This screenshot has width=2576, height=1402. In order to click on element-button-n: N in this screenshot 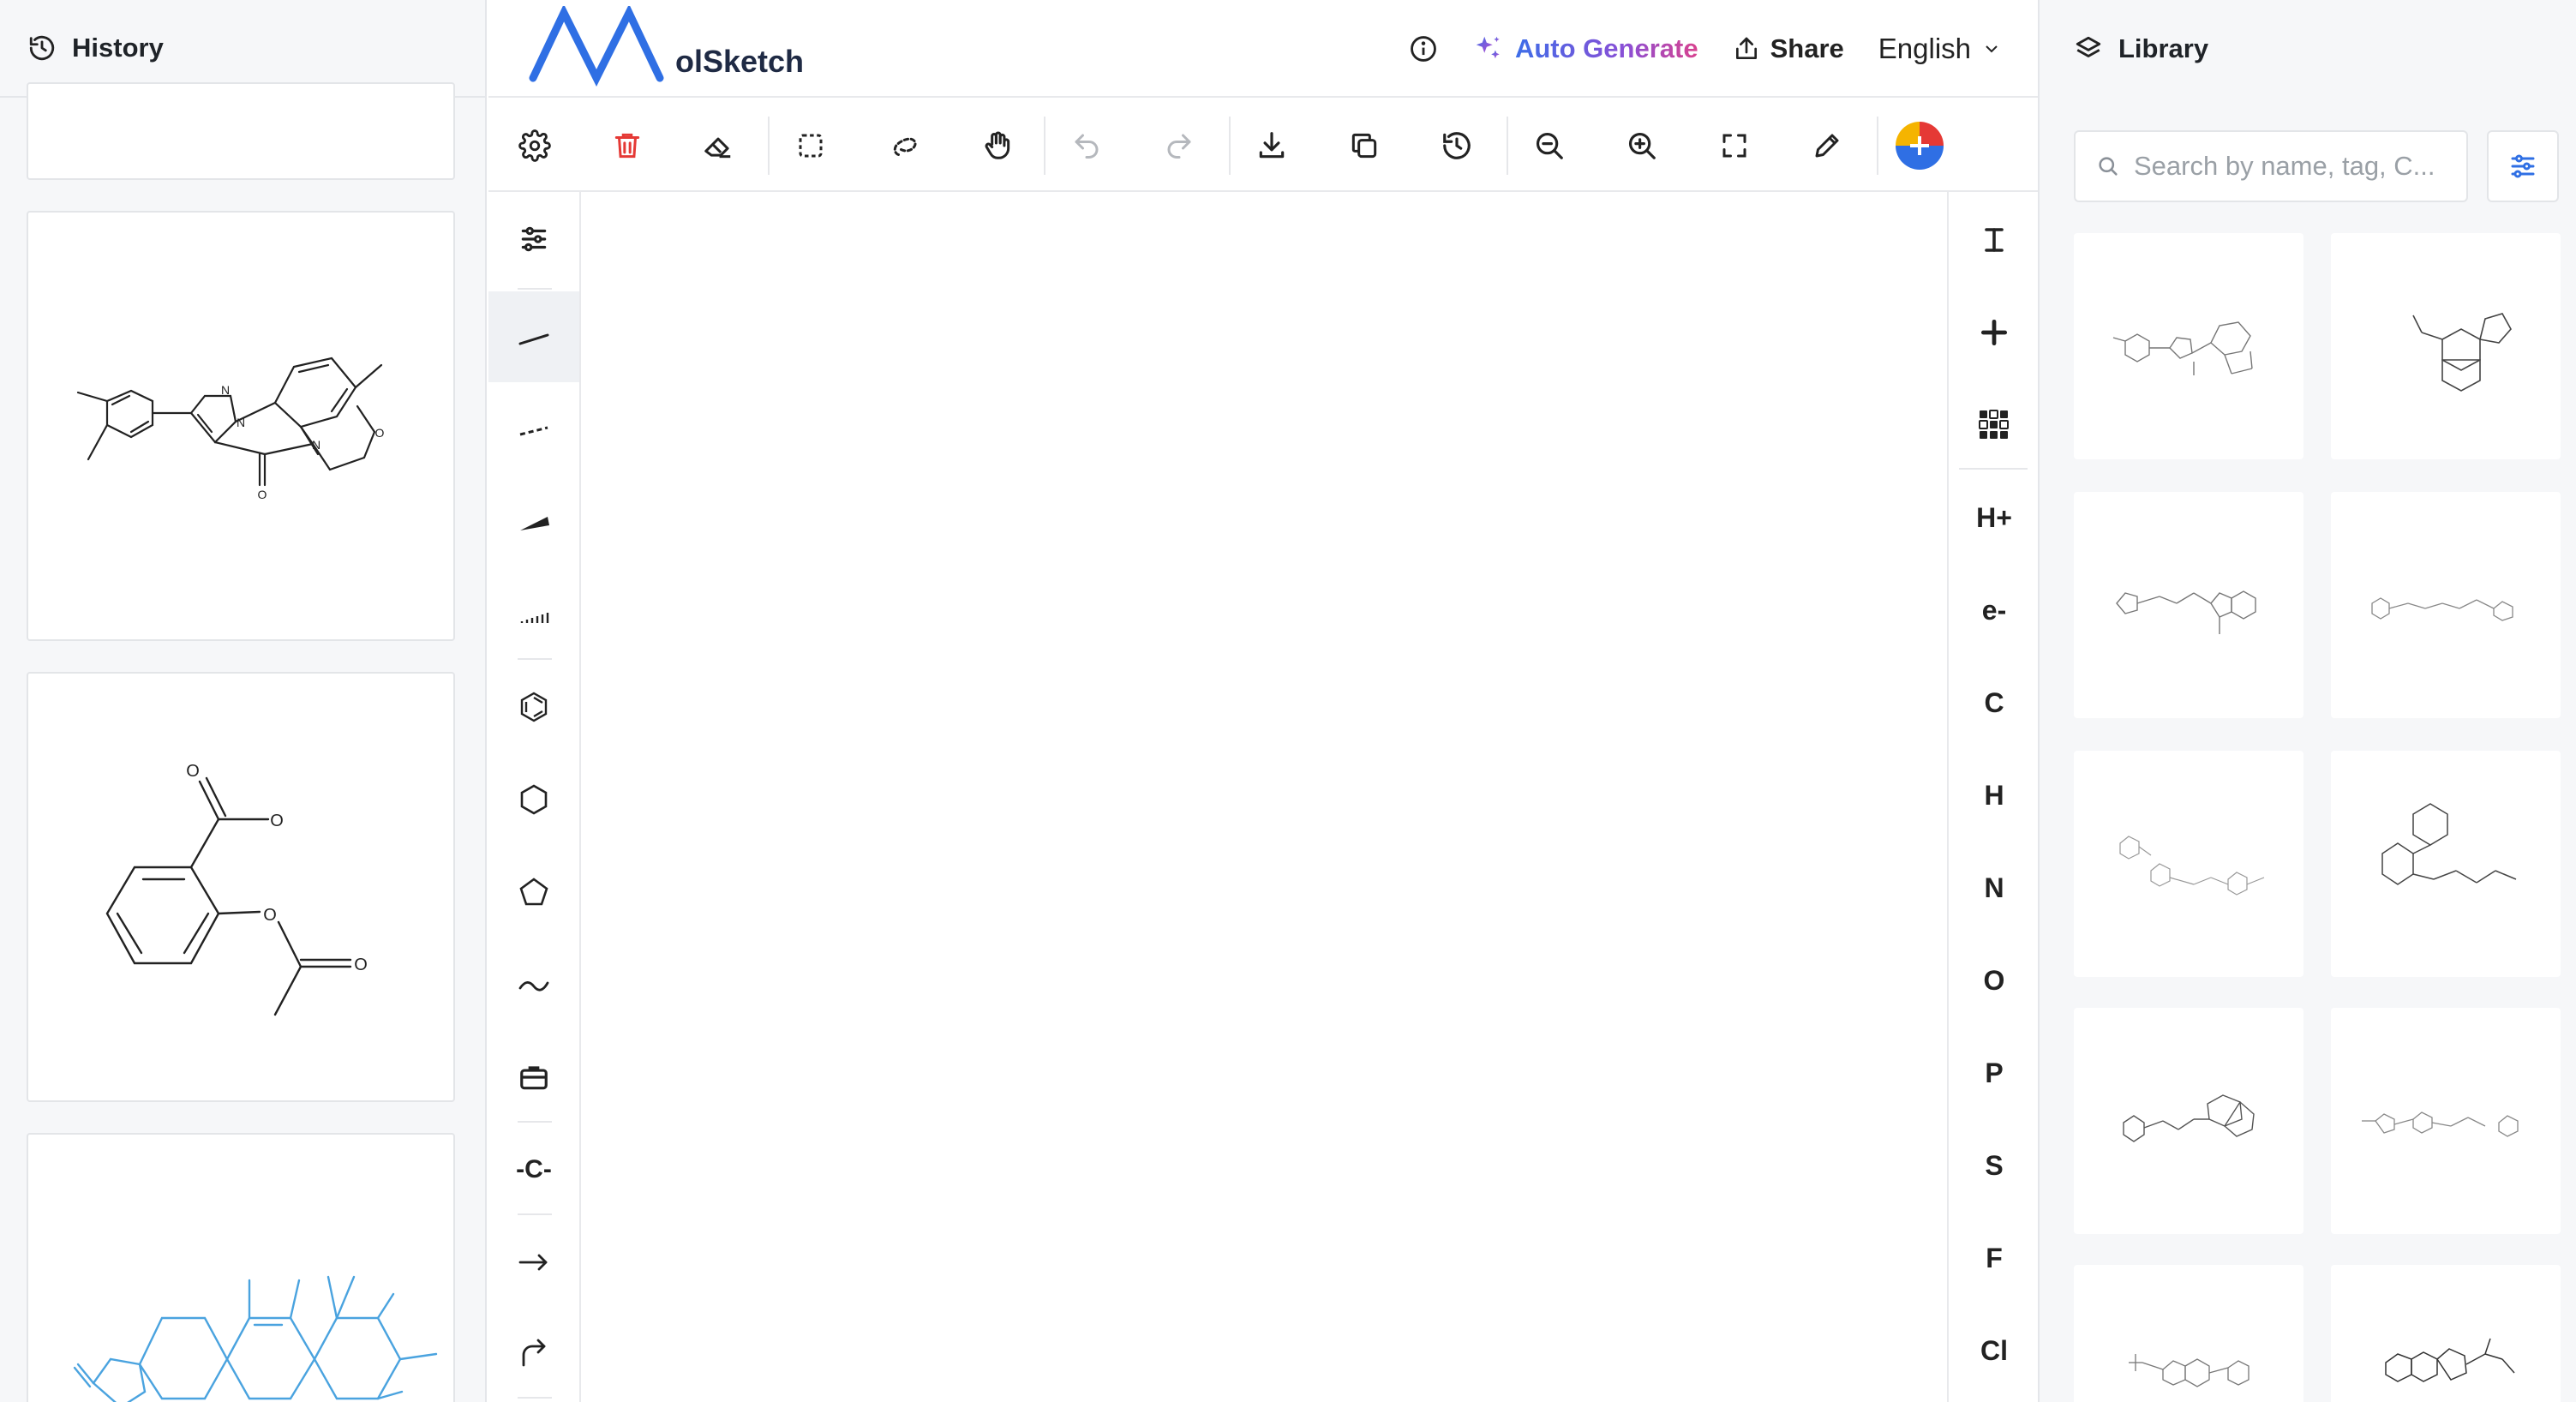, I will do `click(1994, 888)`.